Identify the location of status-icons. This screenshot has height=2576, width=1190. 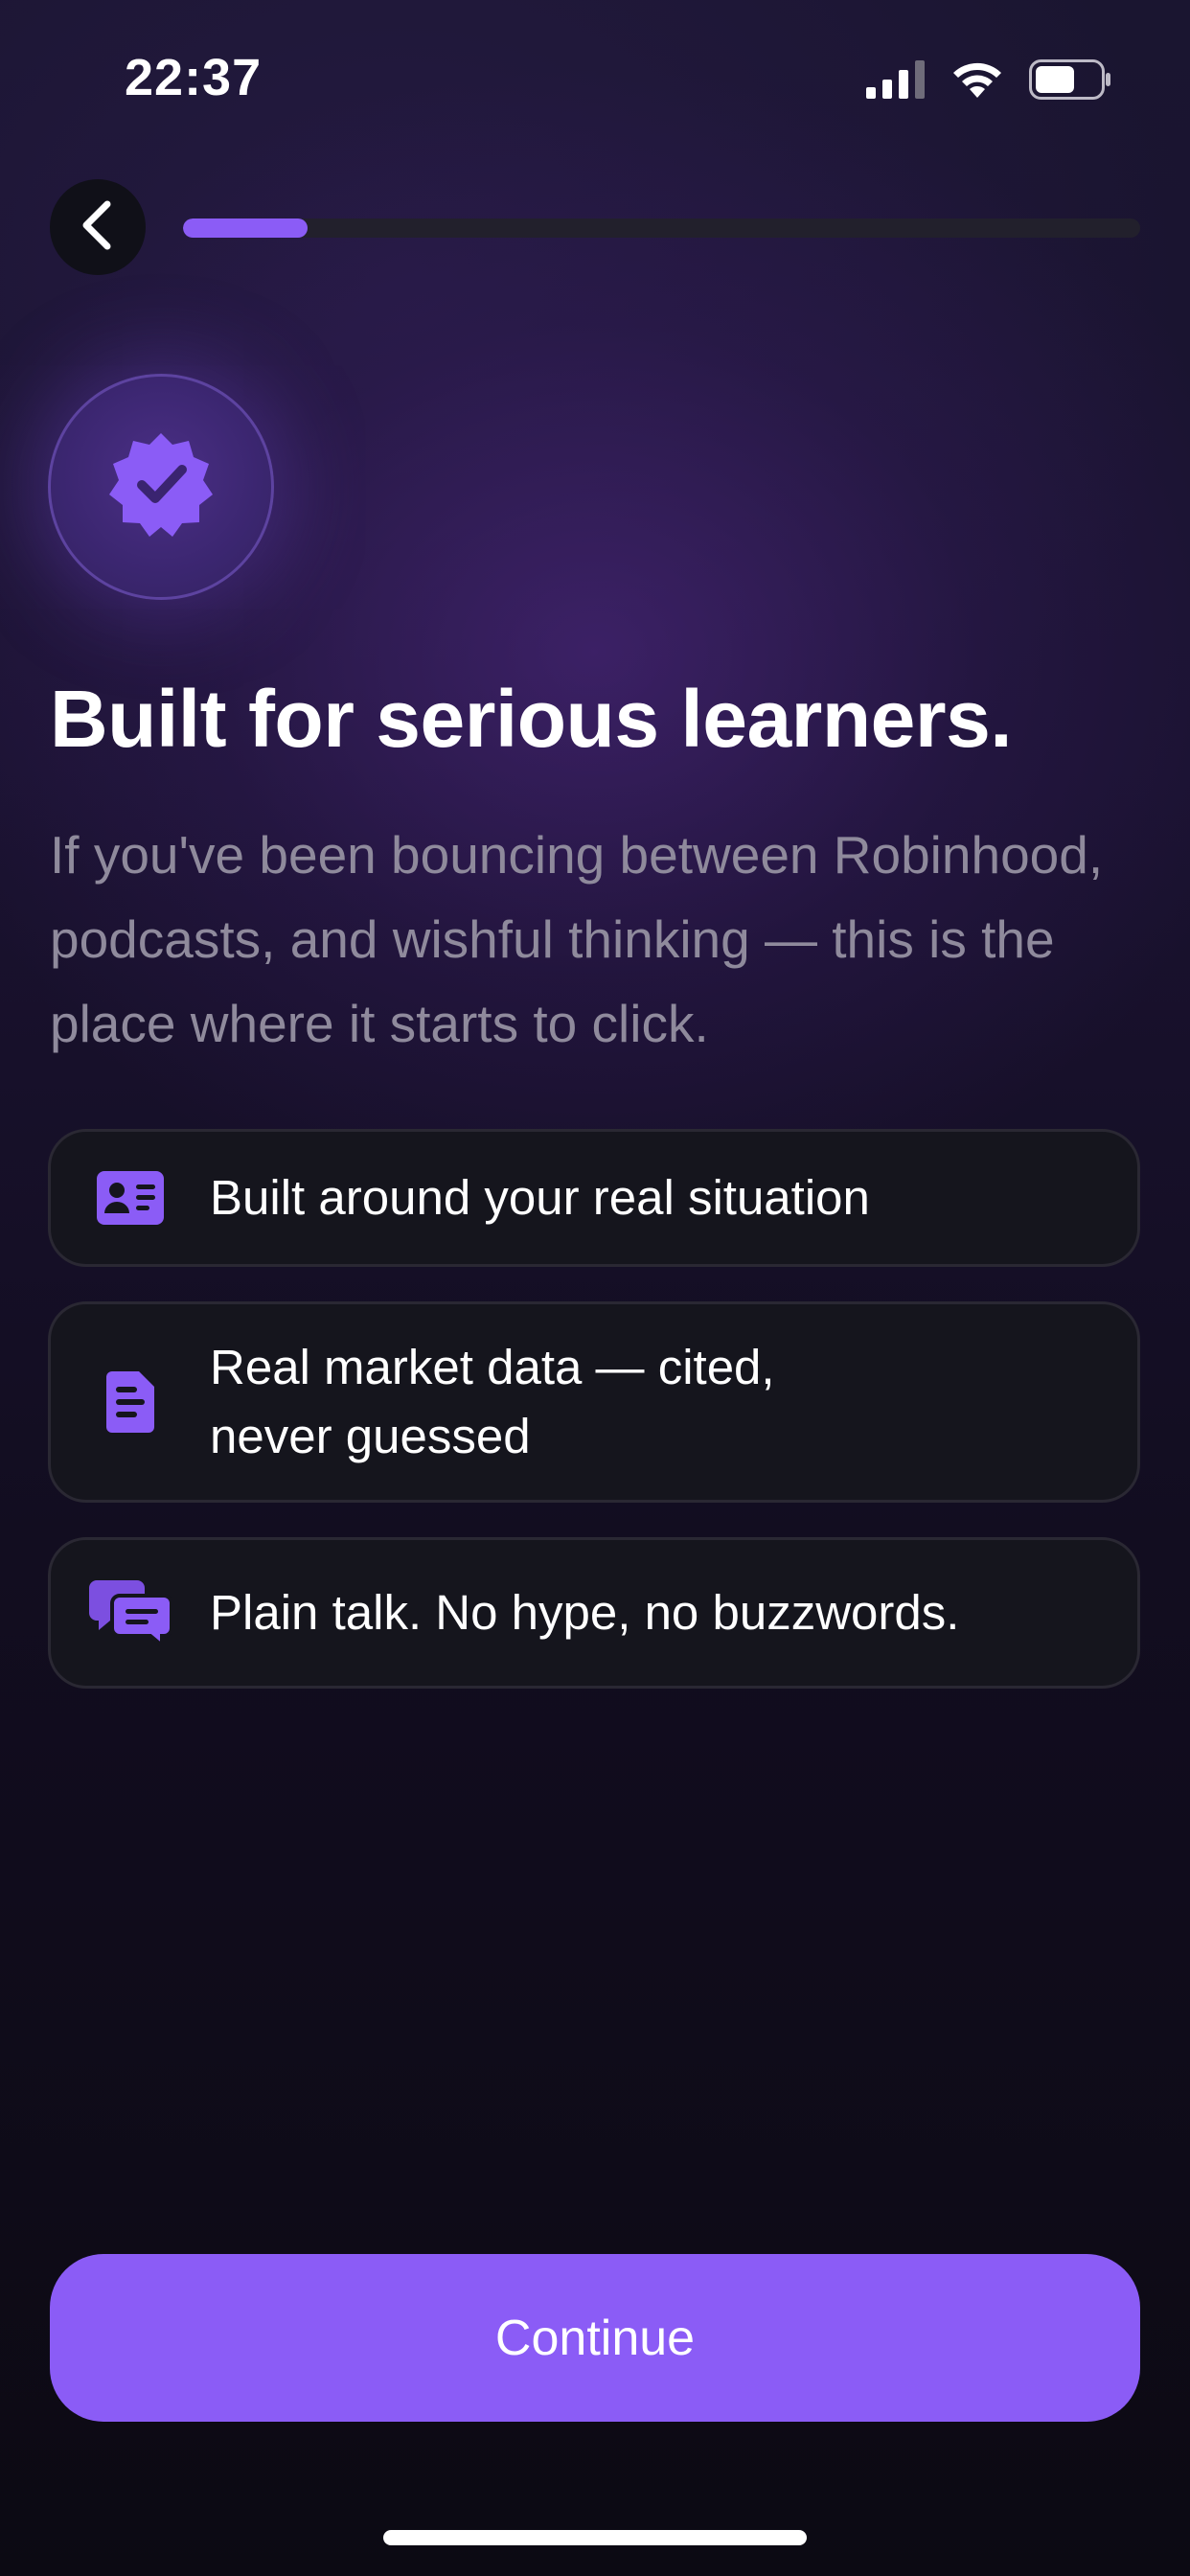
(988, 81).